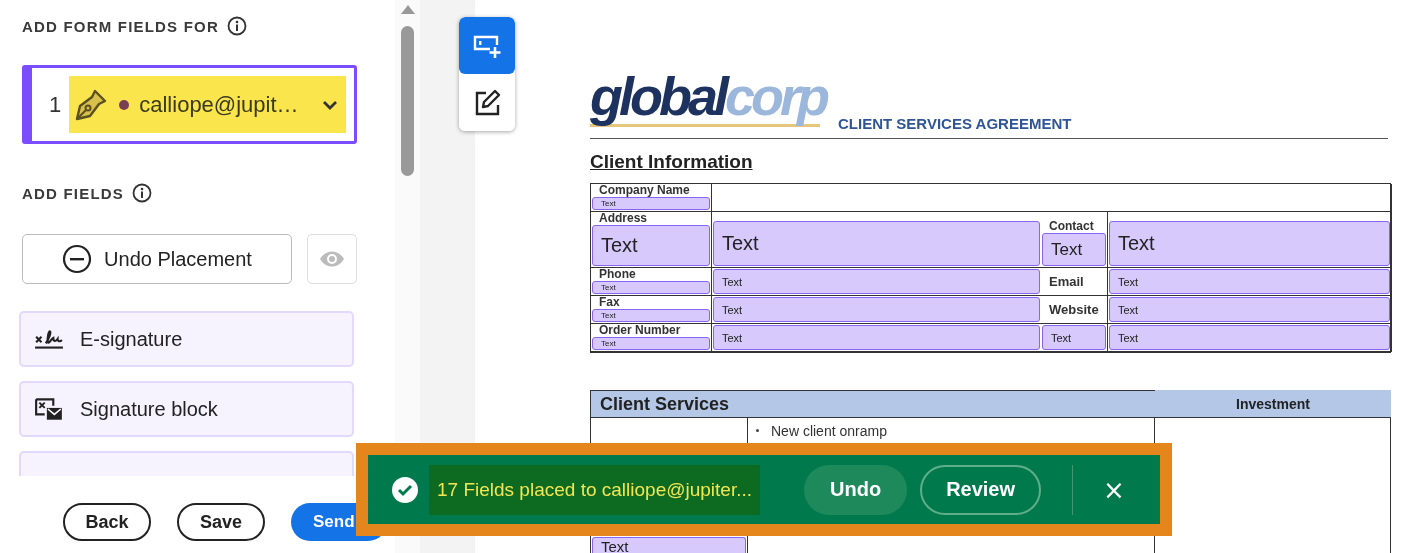 Image resolution: width=1408 pixels, height=553 pixels. What do you see at coordinates (405, 489) in the screenshot?
I see `check-circle-icon` at bounding box center [405, 489].